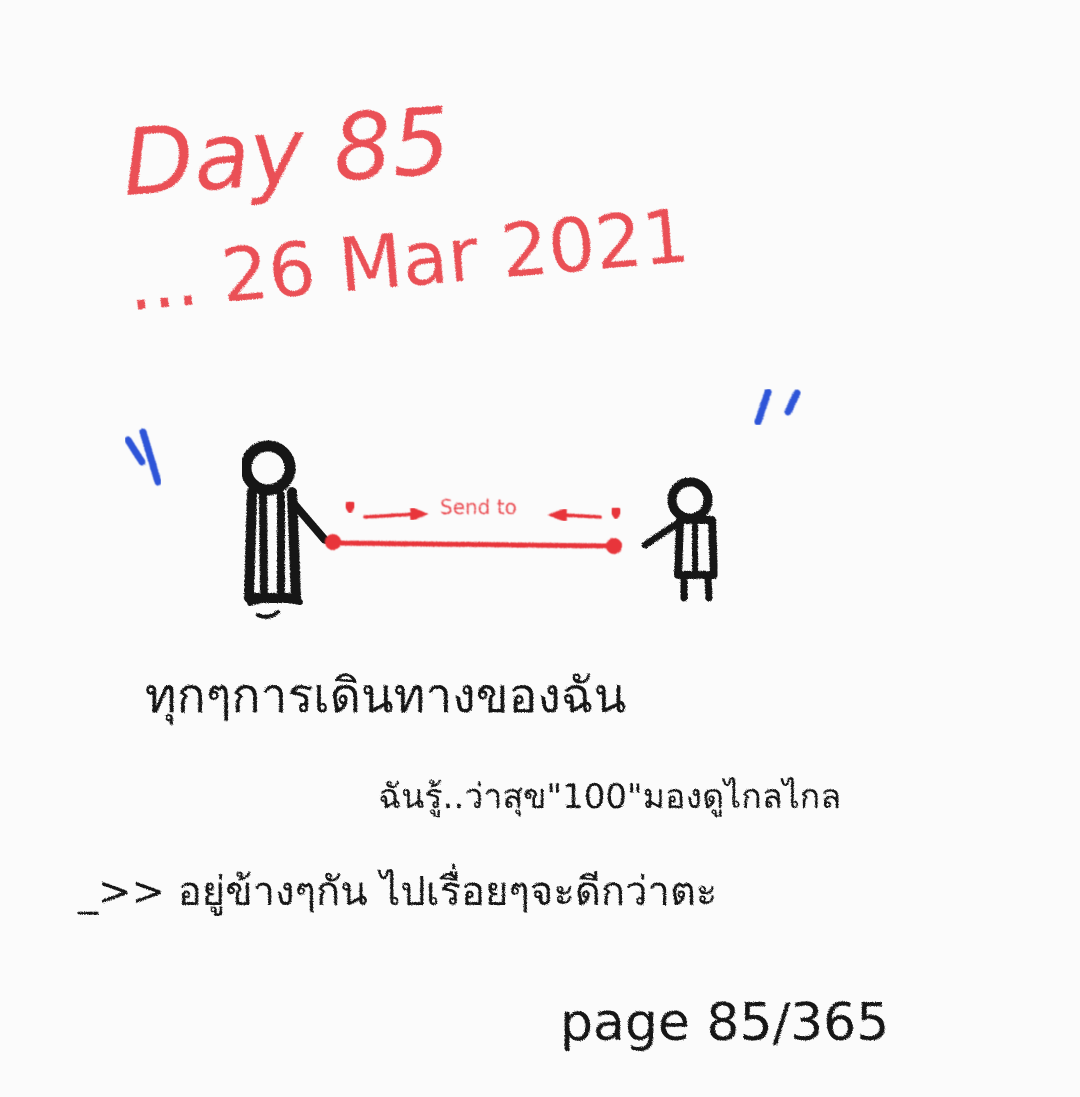  Describe the element at coordinates (397, 889) in the screenshot. I see `handwritten-line-3: _>> อยู่ข้างๆกัน ไปเรื่อยๆจะดีกว่าตะ` at that location.